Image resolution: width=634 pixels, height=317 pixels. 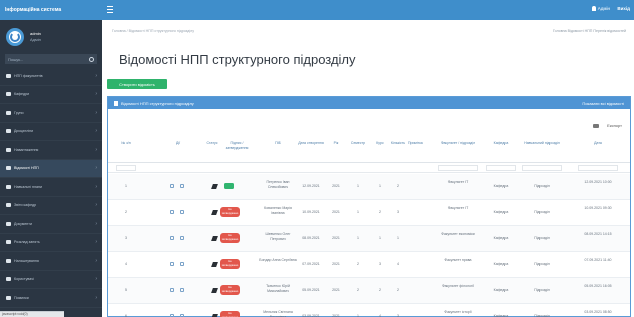 What do you see at coordinates (380, 186) in the screenshot?
I see `course: 1` at bounding box center [380, 186].